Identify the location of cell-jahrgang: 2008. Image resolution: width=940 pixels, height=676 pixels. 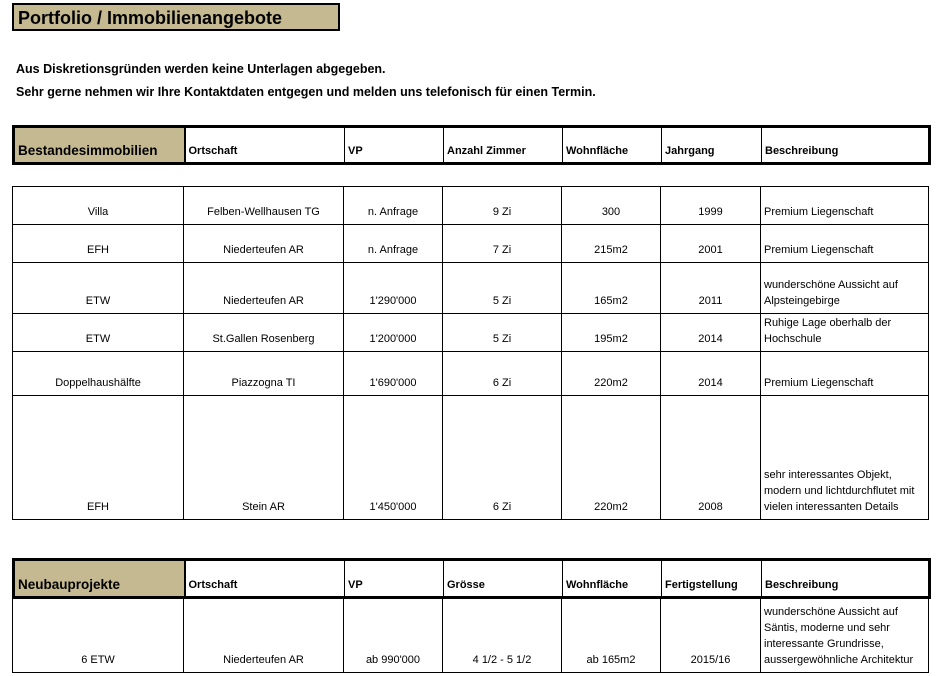
(710, 457).